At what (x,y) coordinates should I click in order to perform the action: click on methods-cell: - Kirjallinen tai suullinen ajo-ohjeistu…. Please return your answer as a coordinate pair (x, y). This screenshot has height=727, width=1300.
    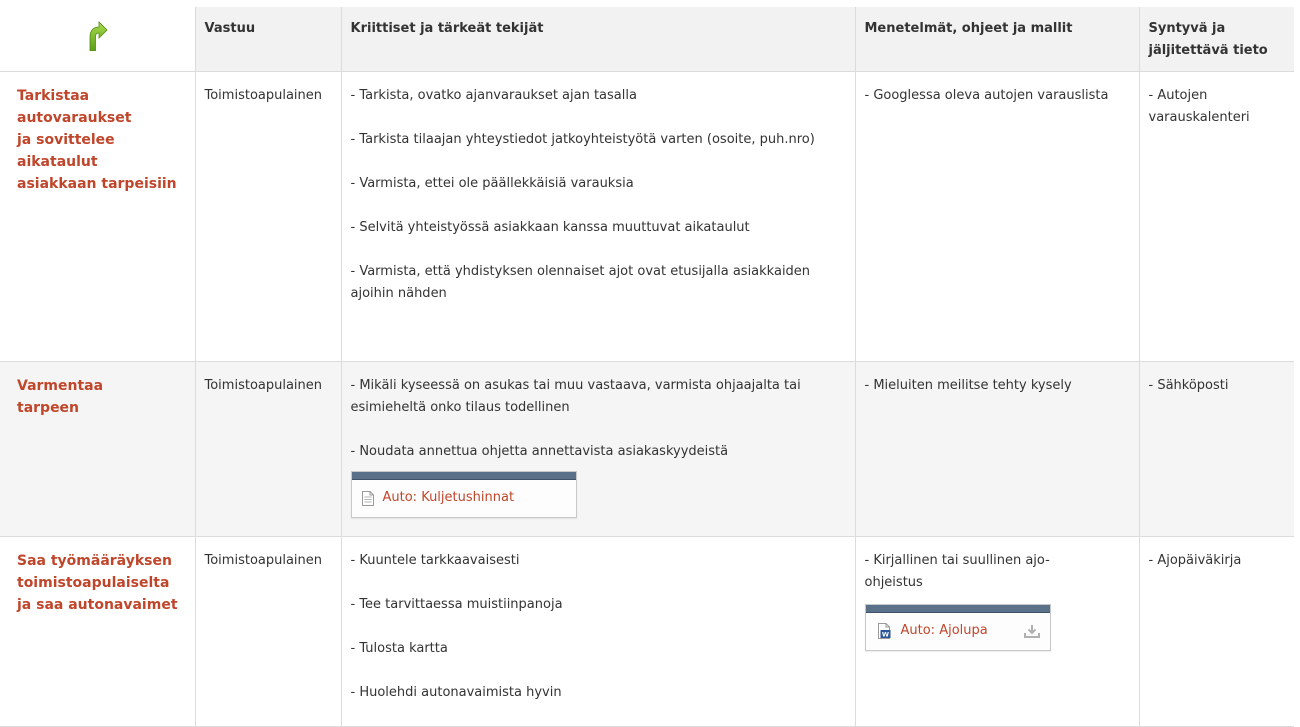
    Looking at the image, I should click on (997, 631).